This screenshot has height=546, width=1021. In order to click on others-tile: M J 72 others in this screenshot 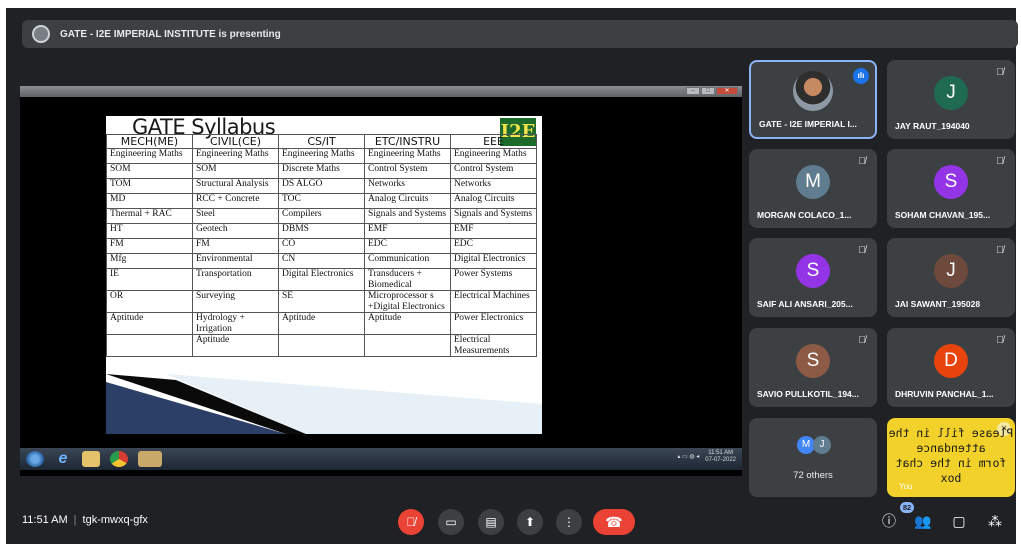, I will do `click(813, 457)`.